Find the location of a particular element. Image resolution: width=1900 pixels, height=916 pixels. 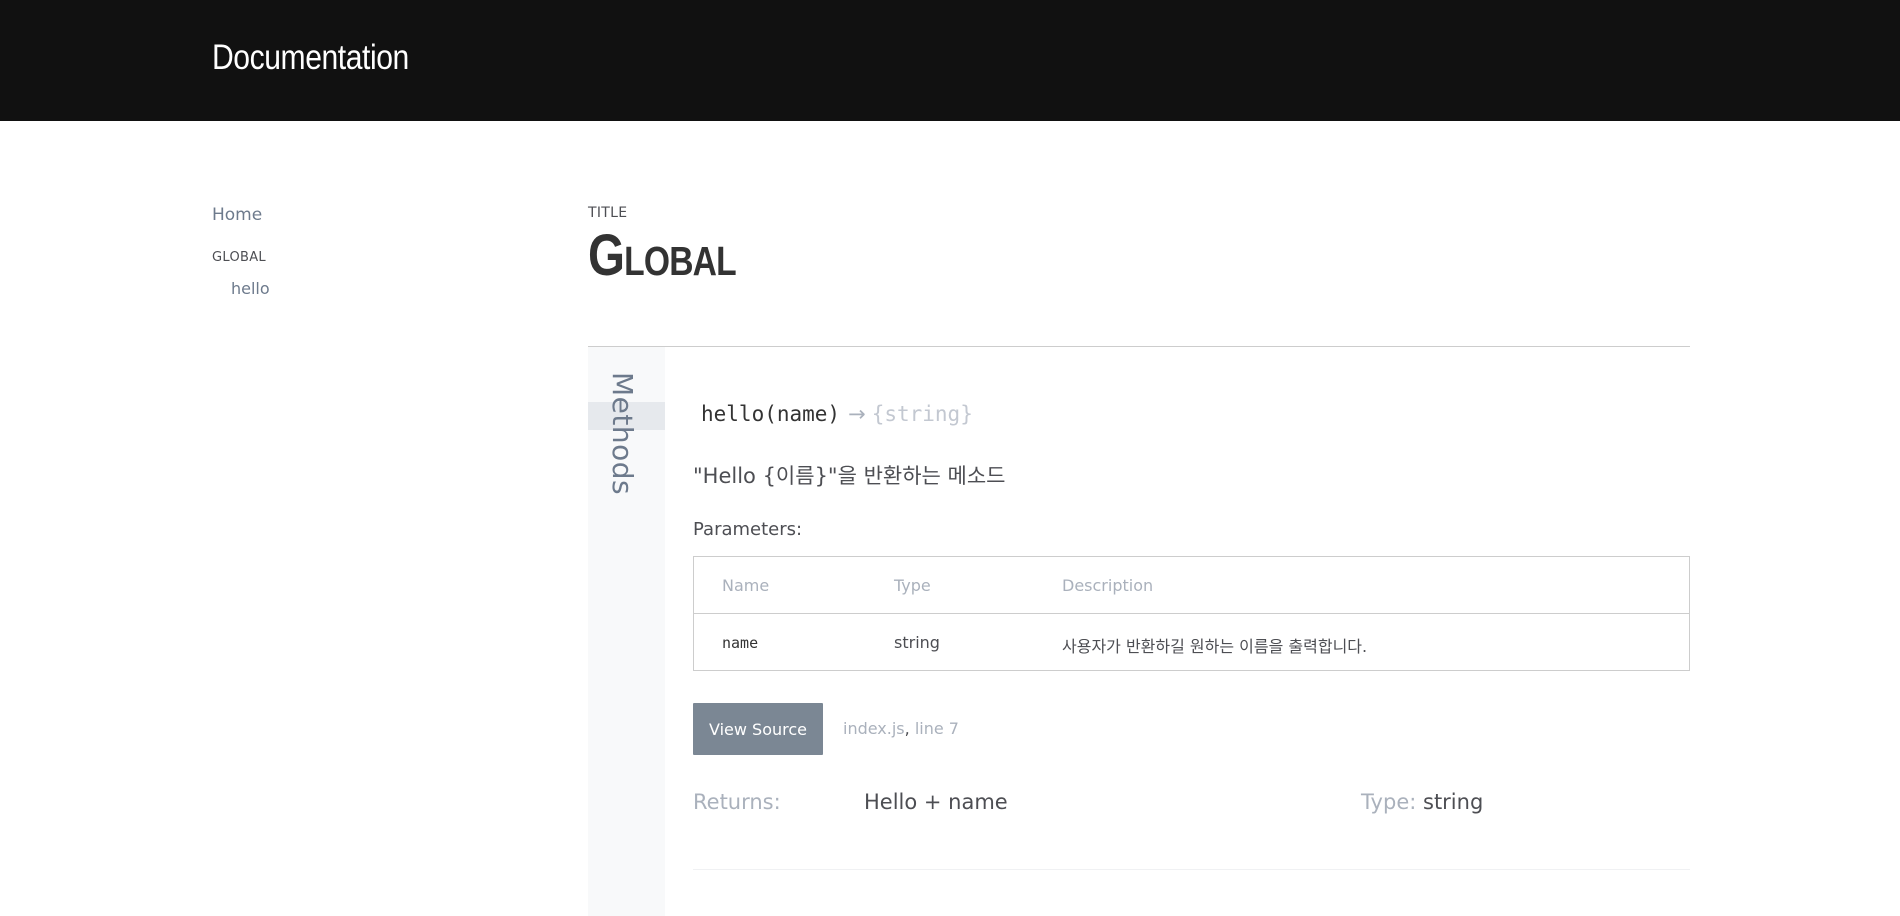

view-source-button: View Source is located at coordinates (758, 729).